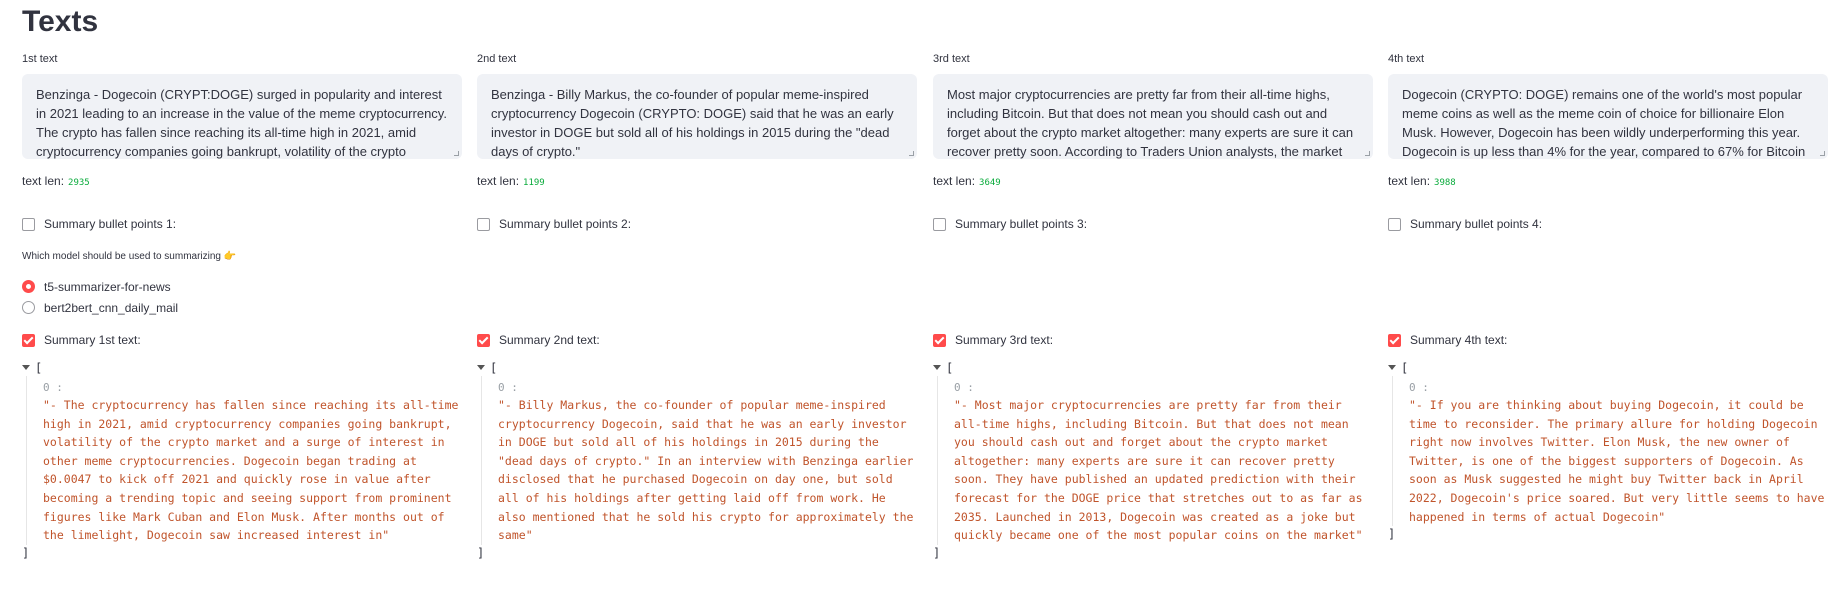 Image resolution: width=1842 pixels, height=607 pixels. Describe the element at coordinates (111, 308) in the screenshot. I see `radio-option-label: bert2bert_cnn_daily_mail` at that location.